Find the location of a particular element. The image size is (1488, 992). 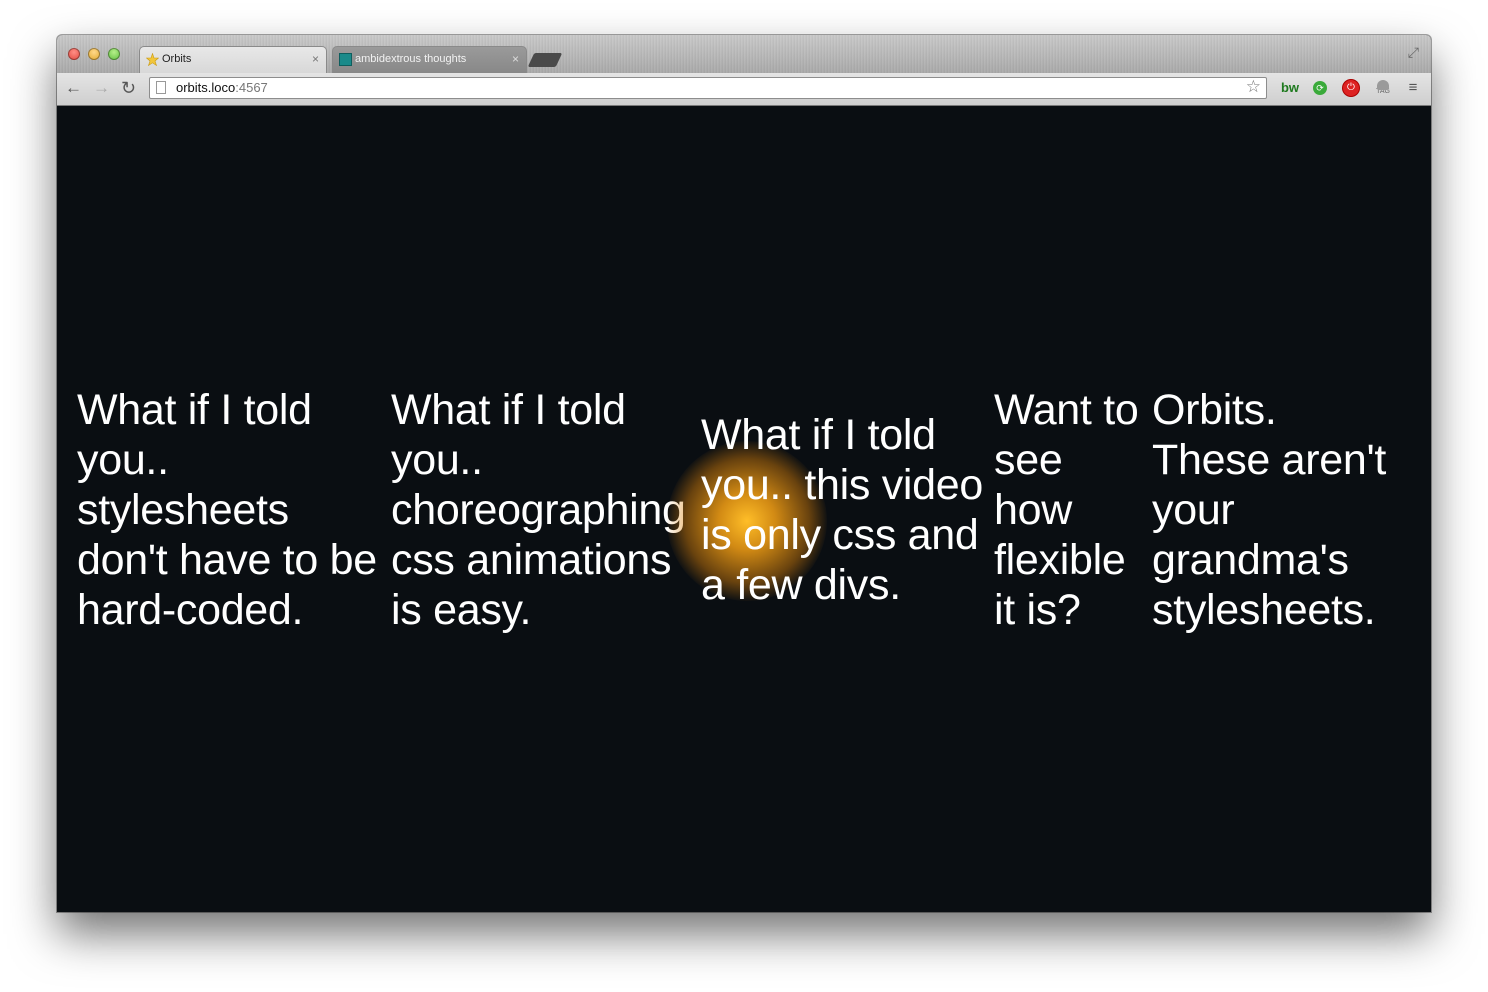

fullscreen-icon: ⤢ is located at coordinates (1413, 52).